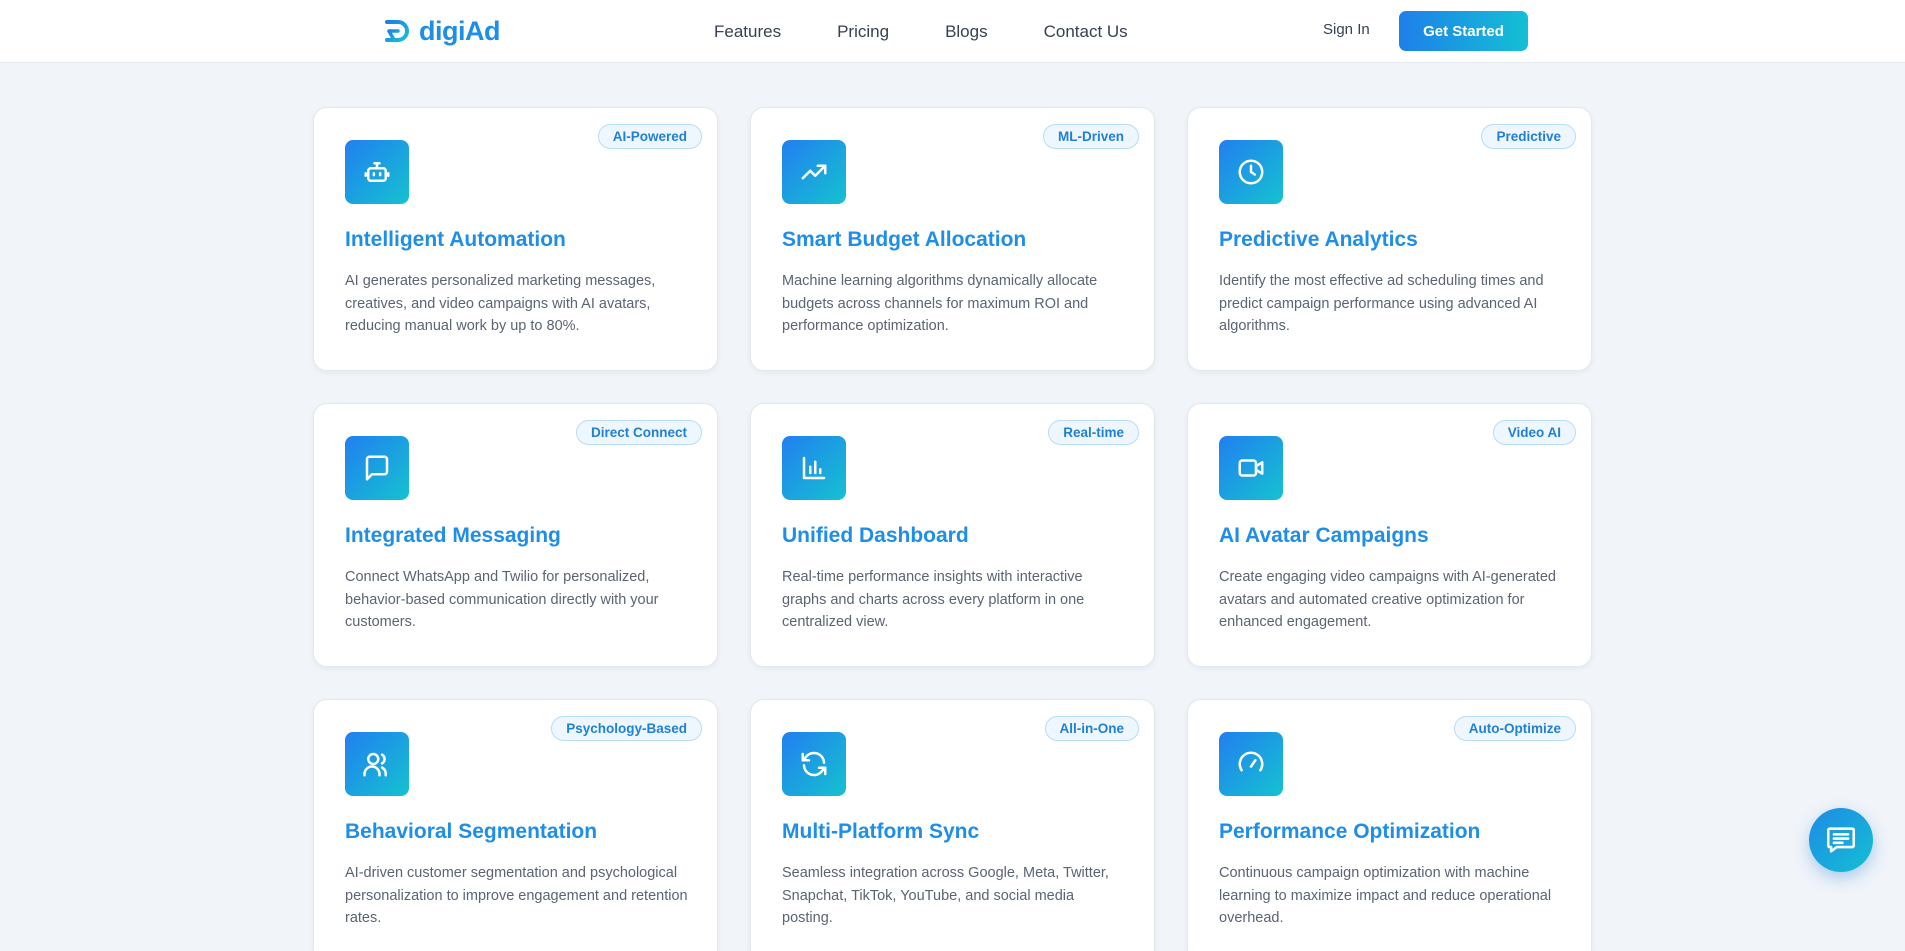 The height and width of the screenshot is (951, 1905). What do you see at coordinates (1514, 728) in the screenshot?
I see `feature-badge: Auto-Optimize` at bounding box center [1514, 728].